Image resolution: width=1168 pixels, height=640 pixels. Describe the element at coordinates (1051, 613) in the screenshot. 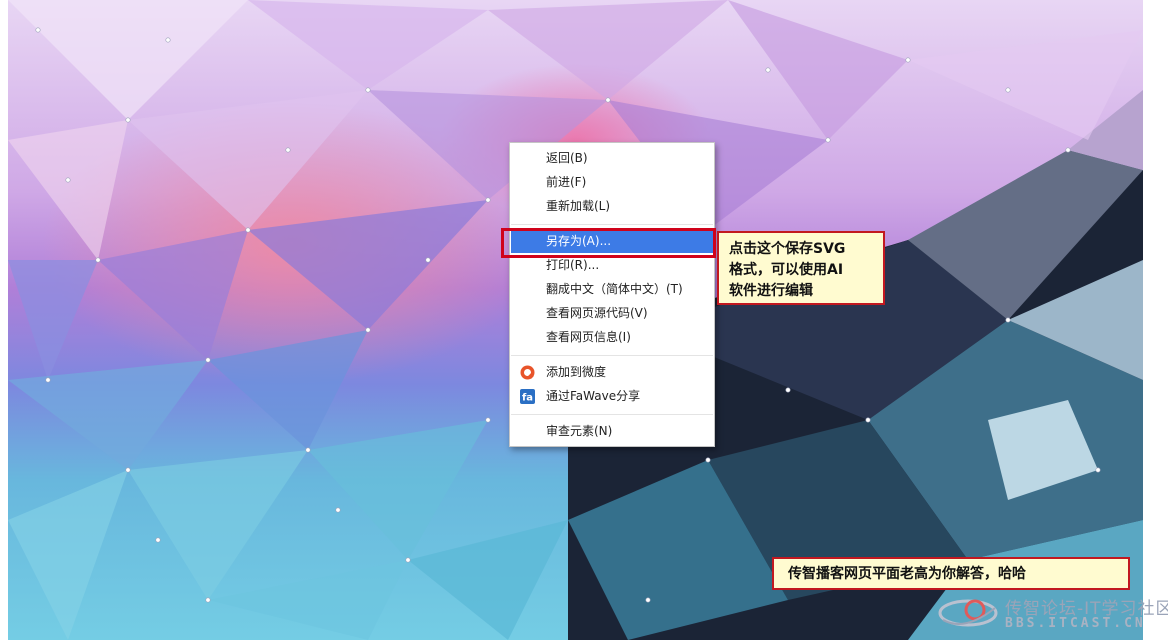

I see `forum-watermark: 传智论坛-IT学习社区 BBS.ITCAST.CN` at that location.